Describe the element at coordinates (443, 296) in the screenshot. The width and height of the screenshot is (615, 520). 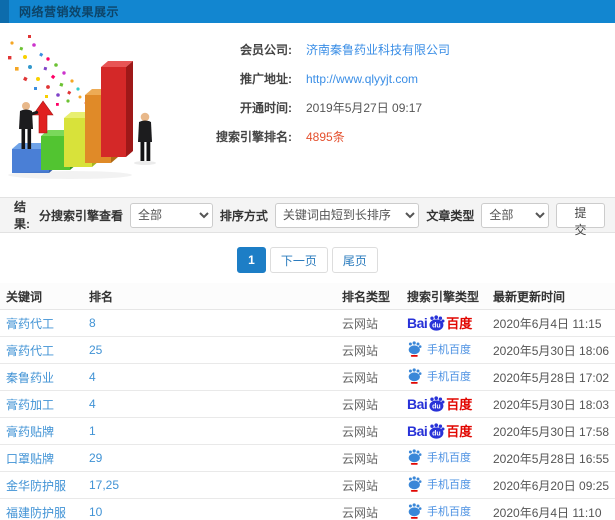
I see `col-engine-type: 搜索引擎类型` at that location.